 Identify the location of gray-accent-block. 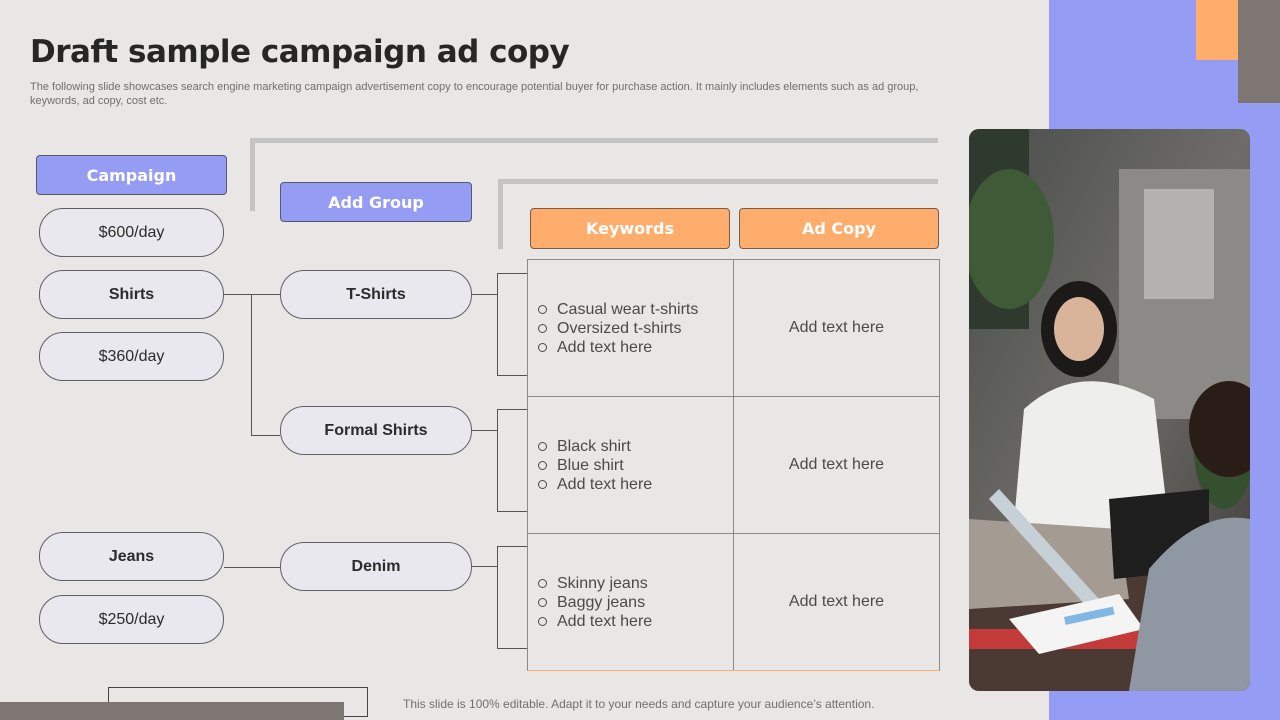
(1259, 51).